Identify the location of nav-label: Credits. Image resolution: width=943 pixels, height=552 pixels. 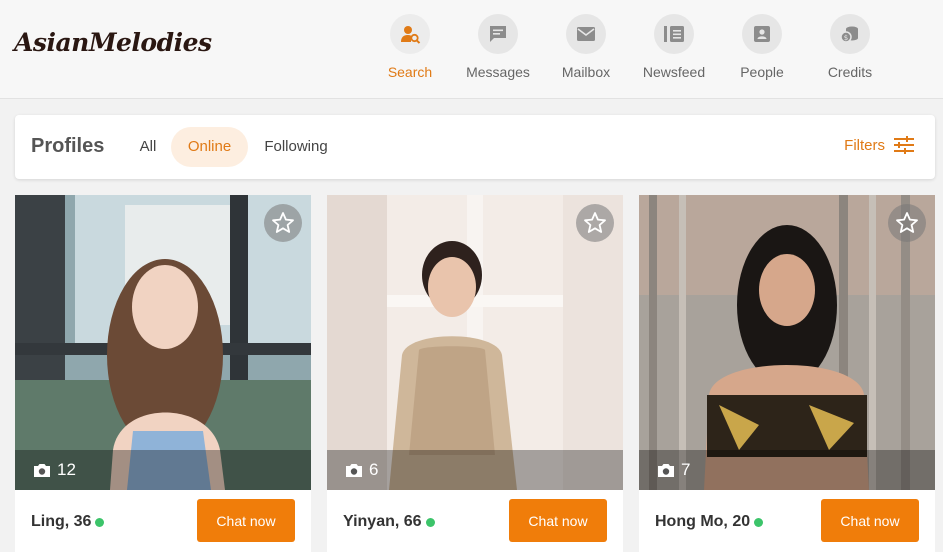
(850, 72).